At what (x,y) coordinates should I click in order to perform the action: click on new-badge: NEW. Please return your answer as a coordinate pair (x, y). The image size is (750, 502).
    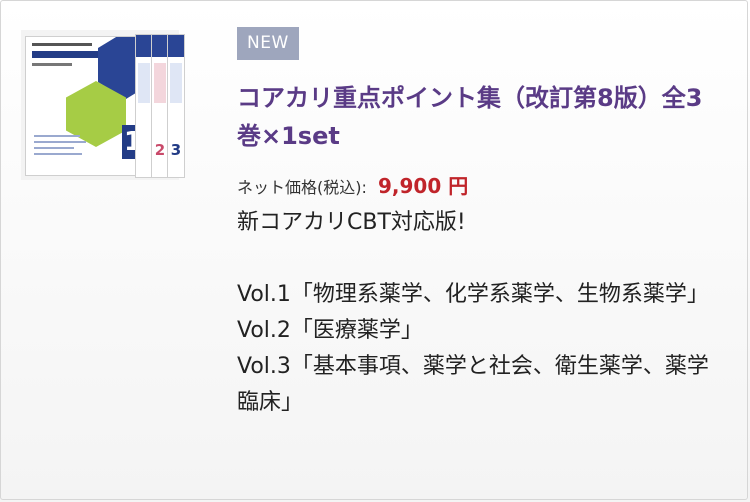
    Looking at the image, I should click on (268, 43).